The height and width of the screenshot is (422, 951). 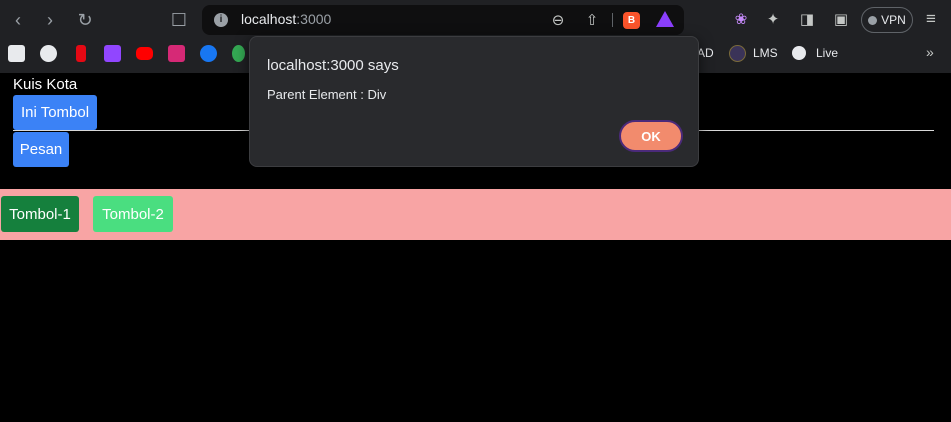 What do you see at coordinates (269, 19) in the screenshot?
I see `url-host: localhost` at bounding box center [269, 19].